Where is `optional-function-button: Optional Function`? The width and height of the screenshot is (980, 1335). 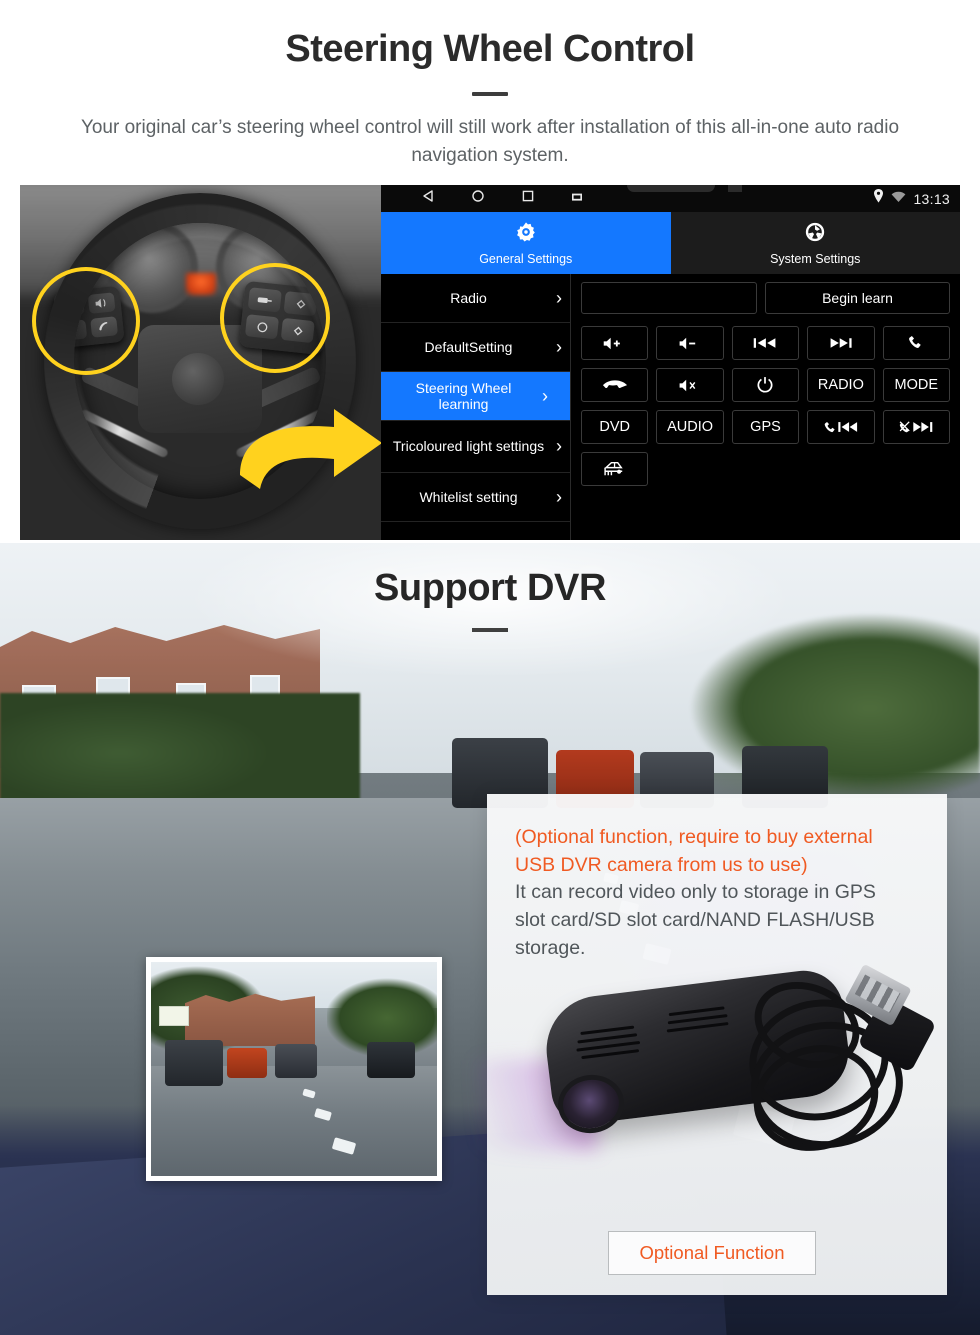
optional-function-button: Optional Function is located at coordinates (712, 1253).